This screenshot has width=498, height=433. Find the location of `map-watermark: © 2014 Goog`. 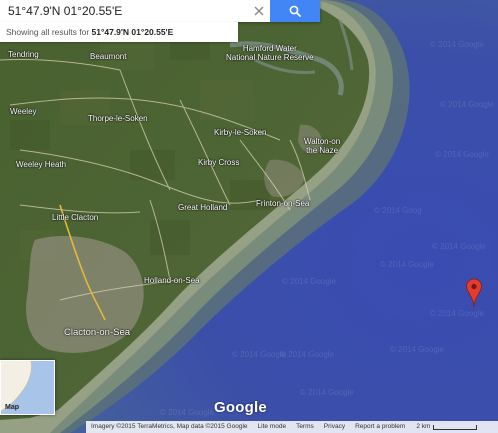

map-watermark: © 2014 Goog is located at coordinates (398, 210).